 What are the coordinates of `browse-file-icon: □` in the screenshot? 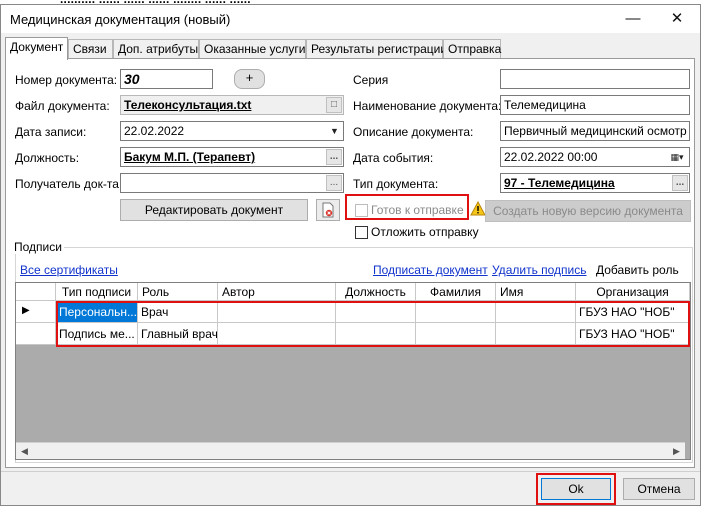 It's located at (334, 105).